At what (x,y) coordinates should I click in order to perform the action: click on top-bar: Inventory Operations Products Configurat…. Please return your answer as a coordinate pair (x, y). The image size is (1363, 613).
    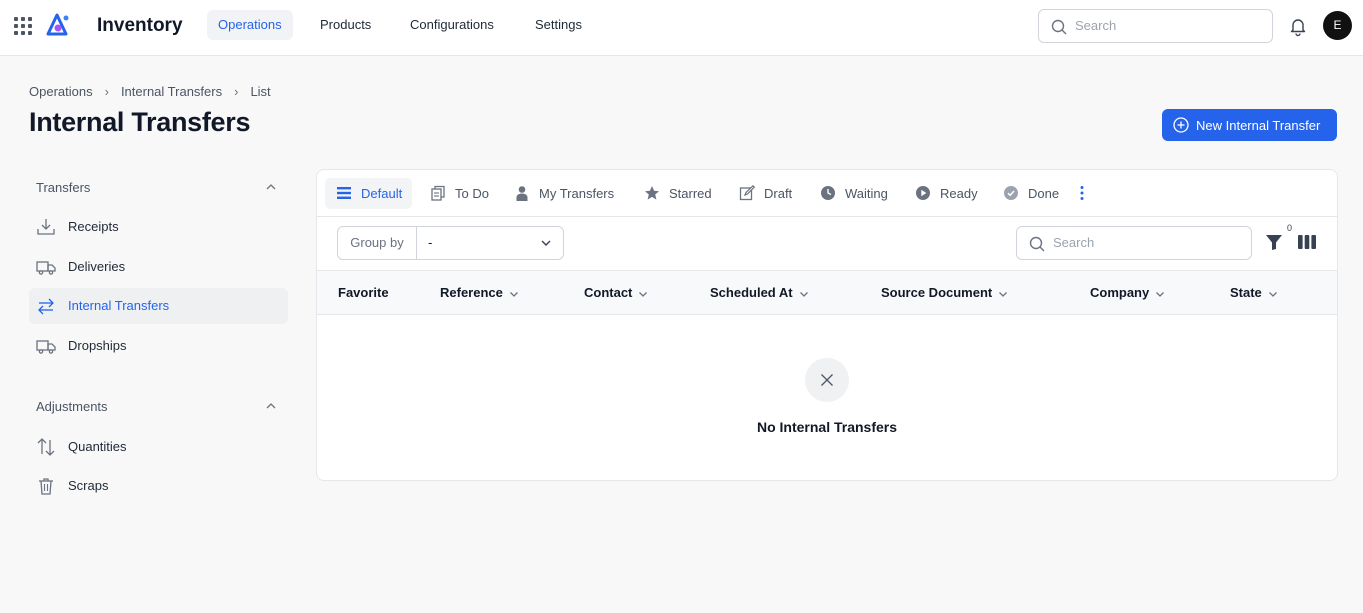
    Looking at the image, I should click on (681, 28).